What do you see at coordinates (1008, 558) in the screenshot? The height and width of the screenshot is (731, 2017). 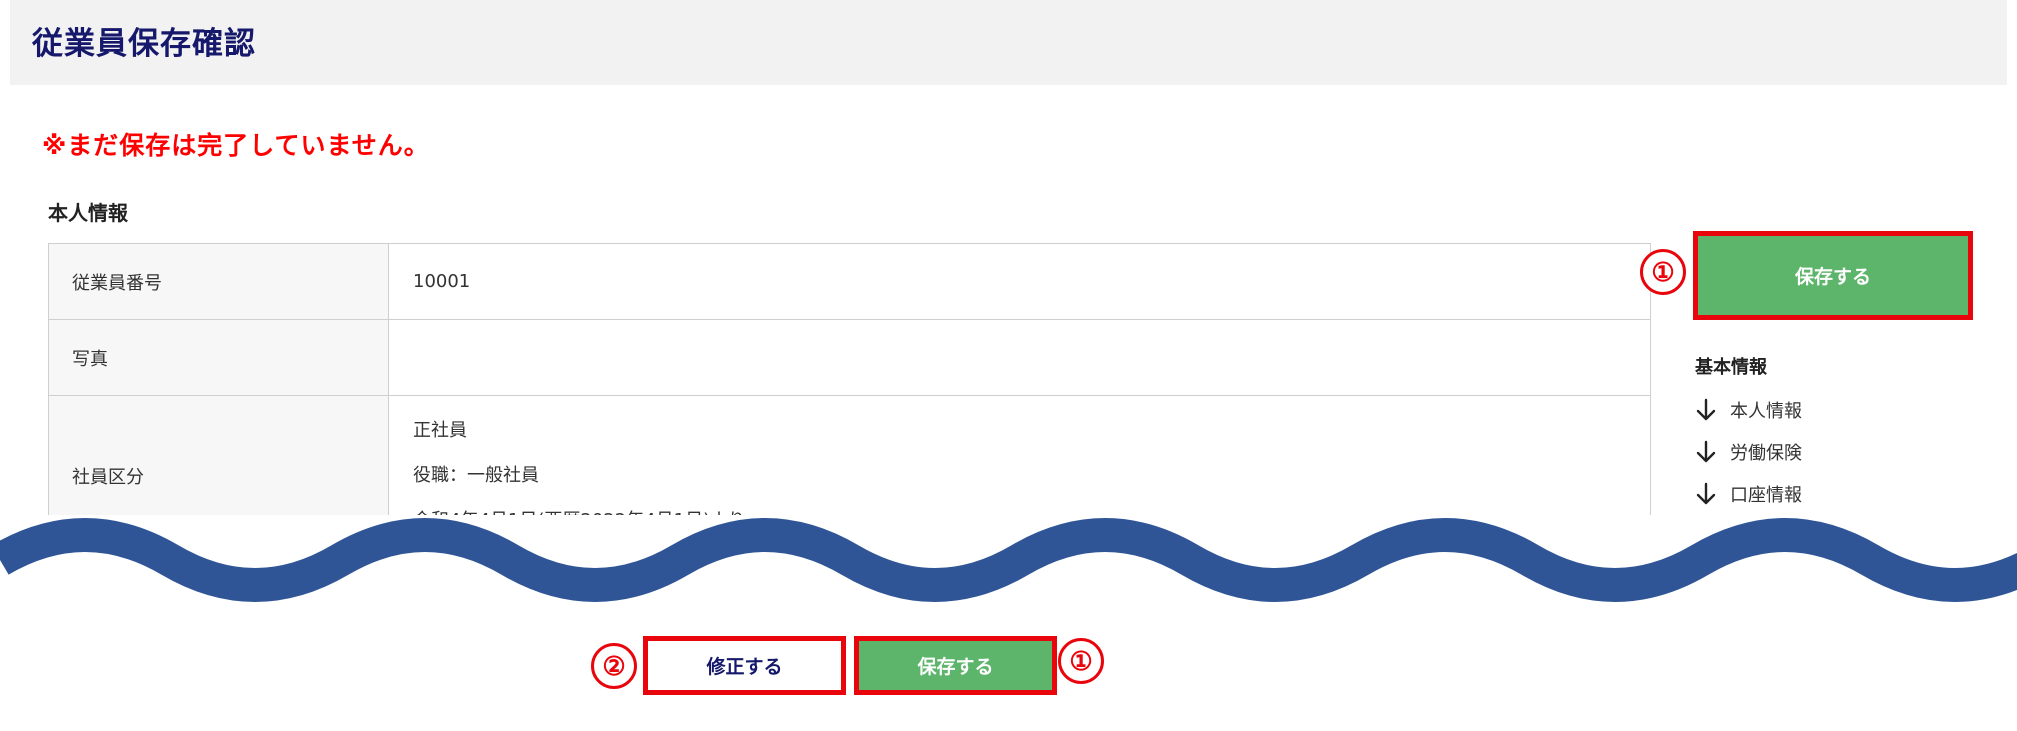 I see `wave-divider` at bounding box center [1008, 558].